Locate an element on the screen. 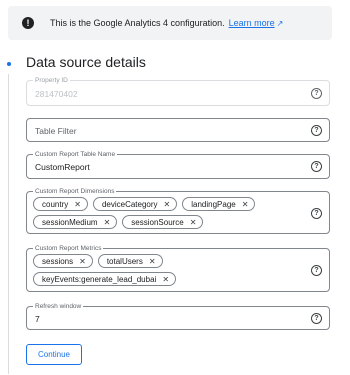 This screenshot has height=375, width=350. metric-chip: keyEvents:generate_lead_dubai ✕ is located at coordinates (105, 279).